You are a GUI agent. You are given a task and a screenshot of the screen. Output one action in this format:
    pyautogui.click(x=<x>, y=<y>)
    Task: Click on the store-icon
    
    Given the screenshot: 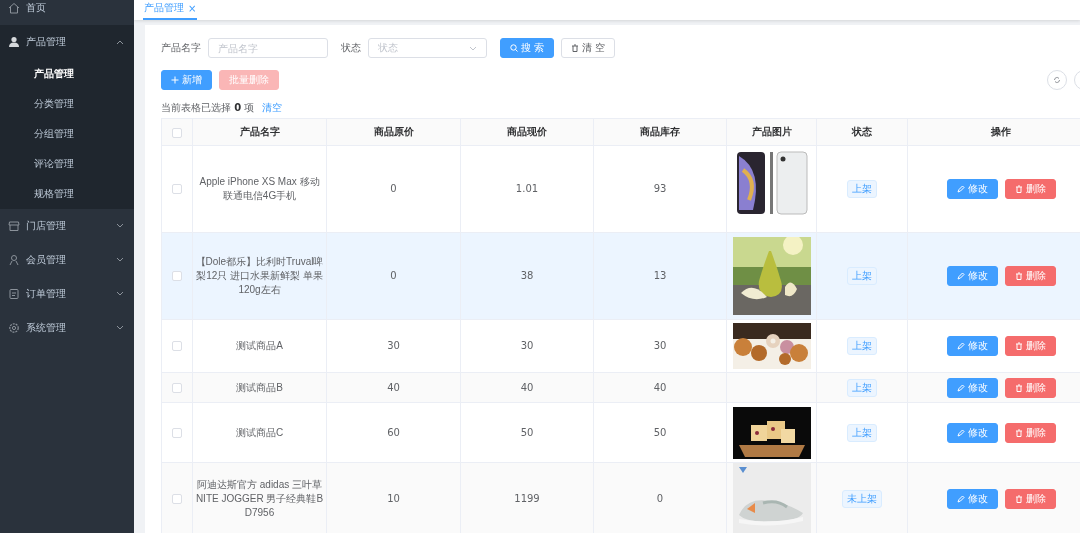 What is the action you would take?
    pyautogui.click(x=14, y=226)
    